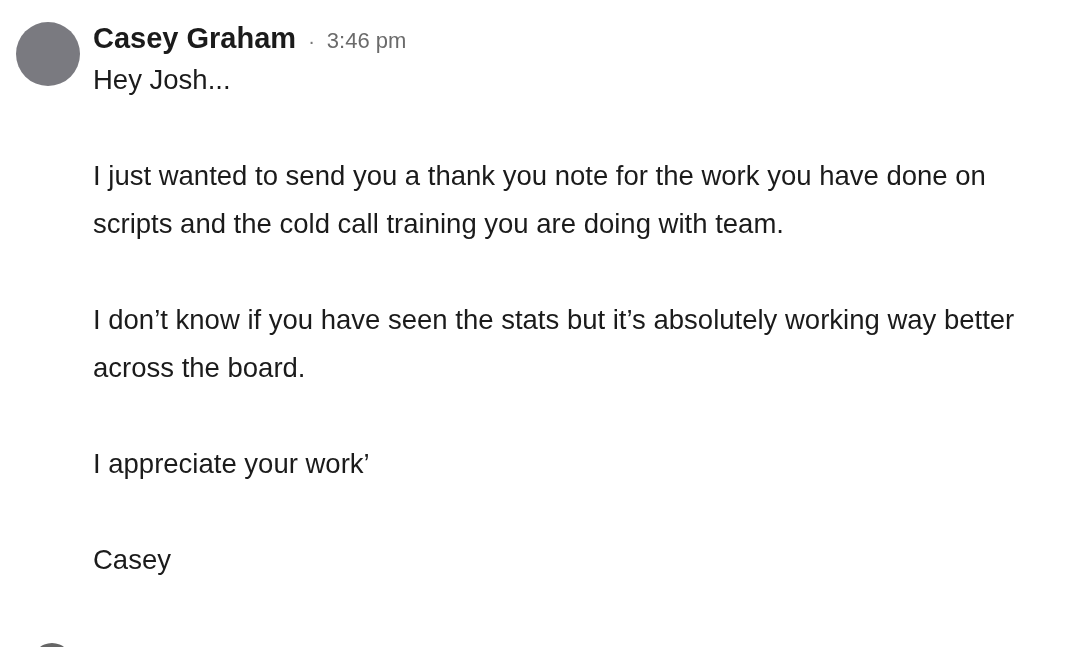 The image size is (1086, 647). I want to click on message-paragraph: I don’t know if you have seen the stats but it’s absolutely working way better across the board., so click(554, 344).